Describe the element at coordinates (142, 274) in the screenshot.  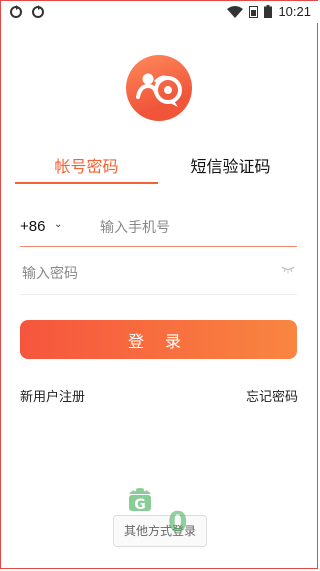
I see `password-input` at that location.